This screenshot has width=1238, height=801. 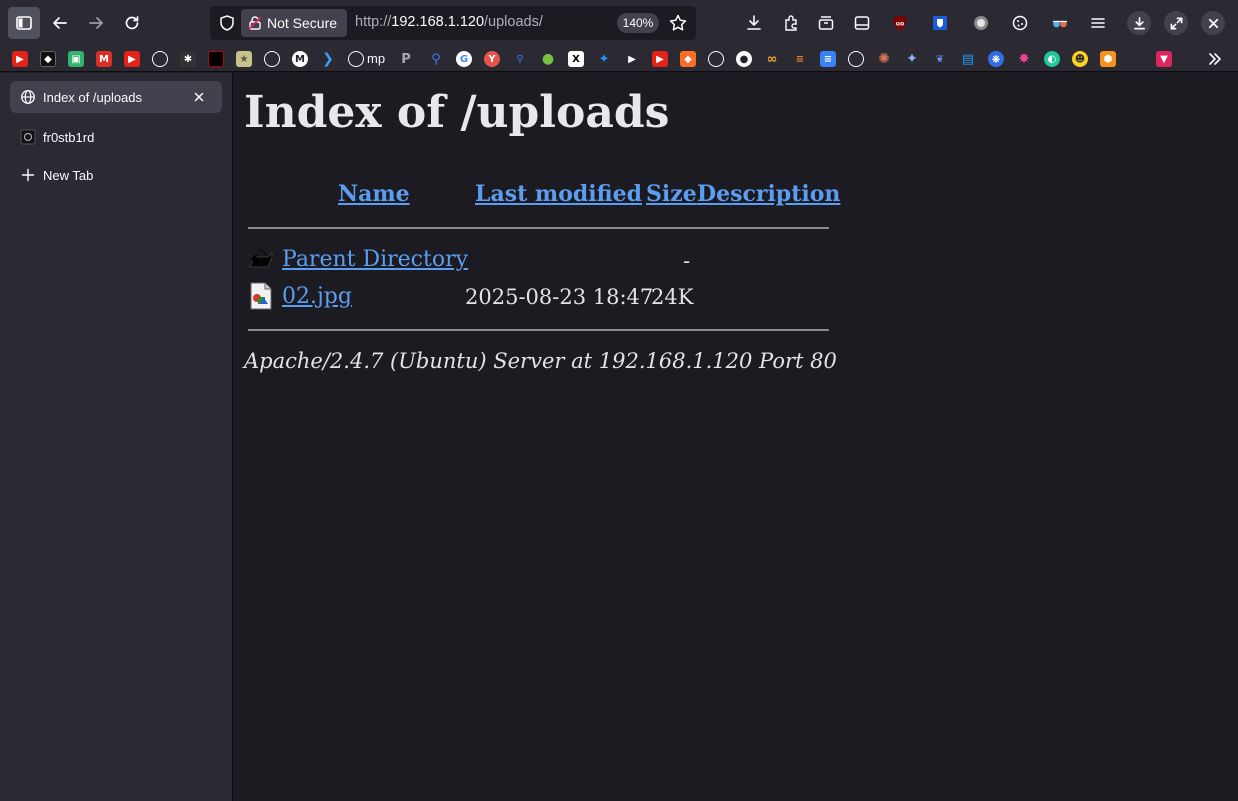 I want to click on arrow-right-icon, so click(x=96, y=23).